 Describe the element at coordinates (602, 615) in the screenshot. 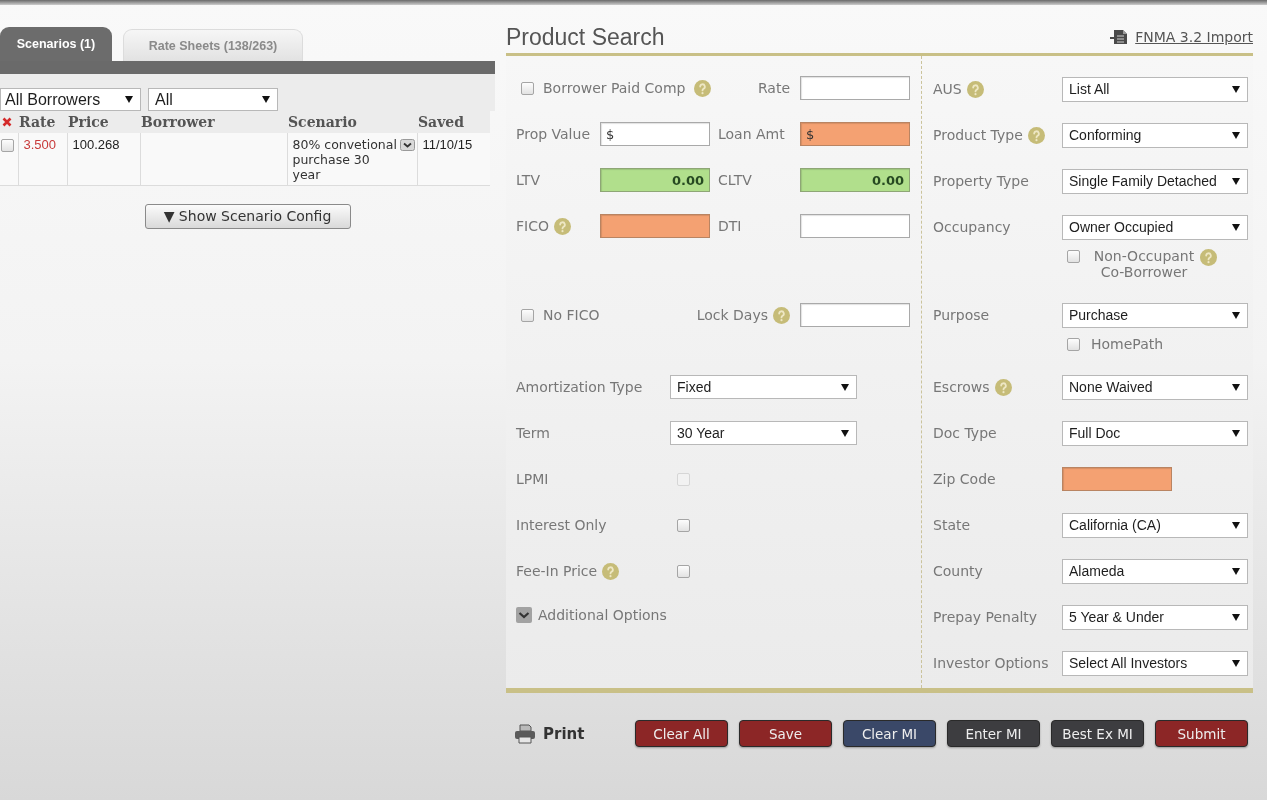

I see `expander-label: Additional Options` at that location.